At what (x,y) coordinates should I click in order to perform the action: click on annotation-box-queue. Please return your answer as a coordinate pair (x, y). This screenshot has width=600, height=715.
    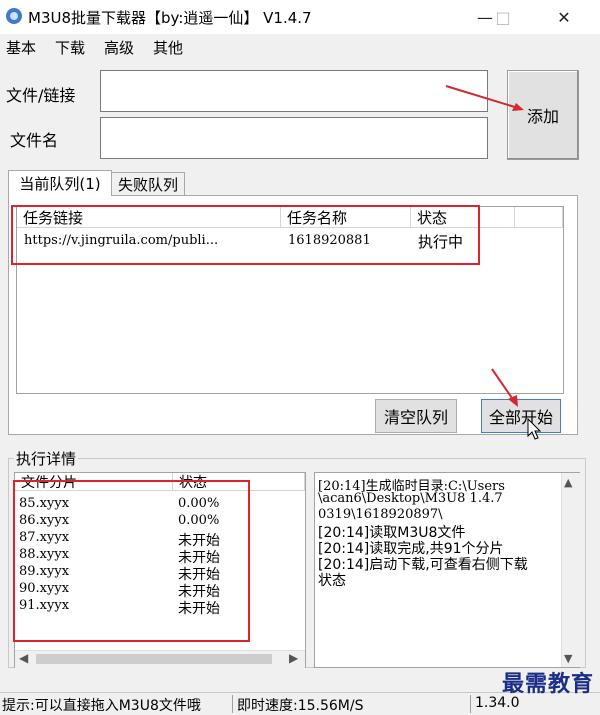
    Looking at the image, I should click on (245, 235).